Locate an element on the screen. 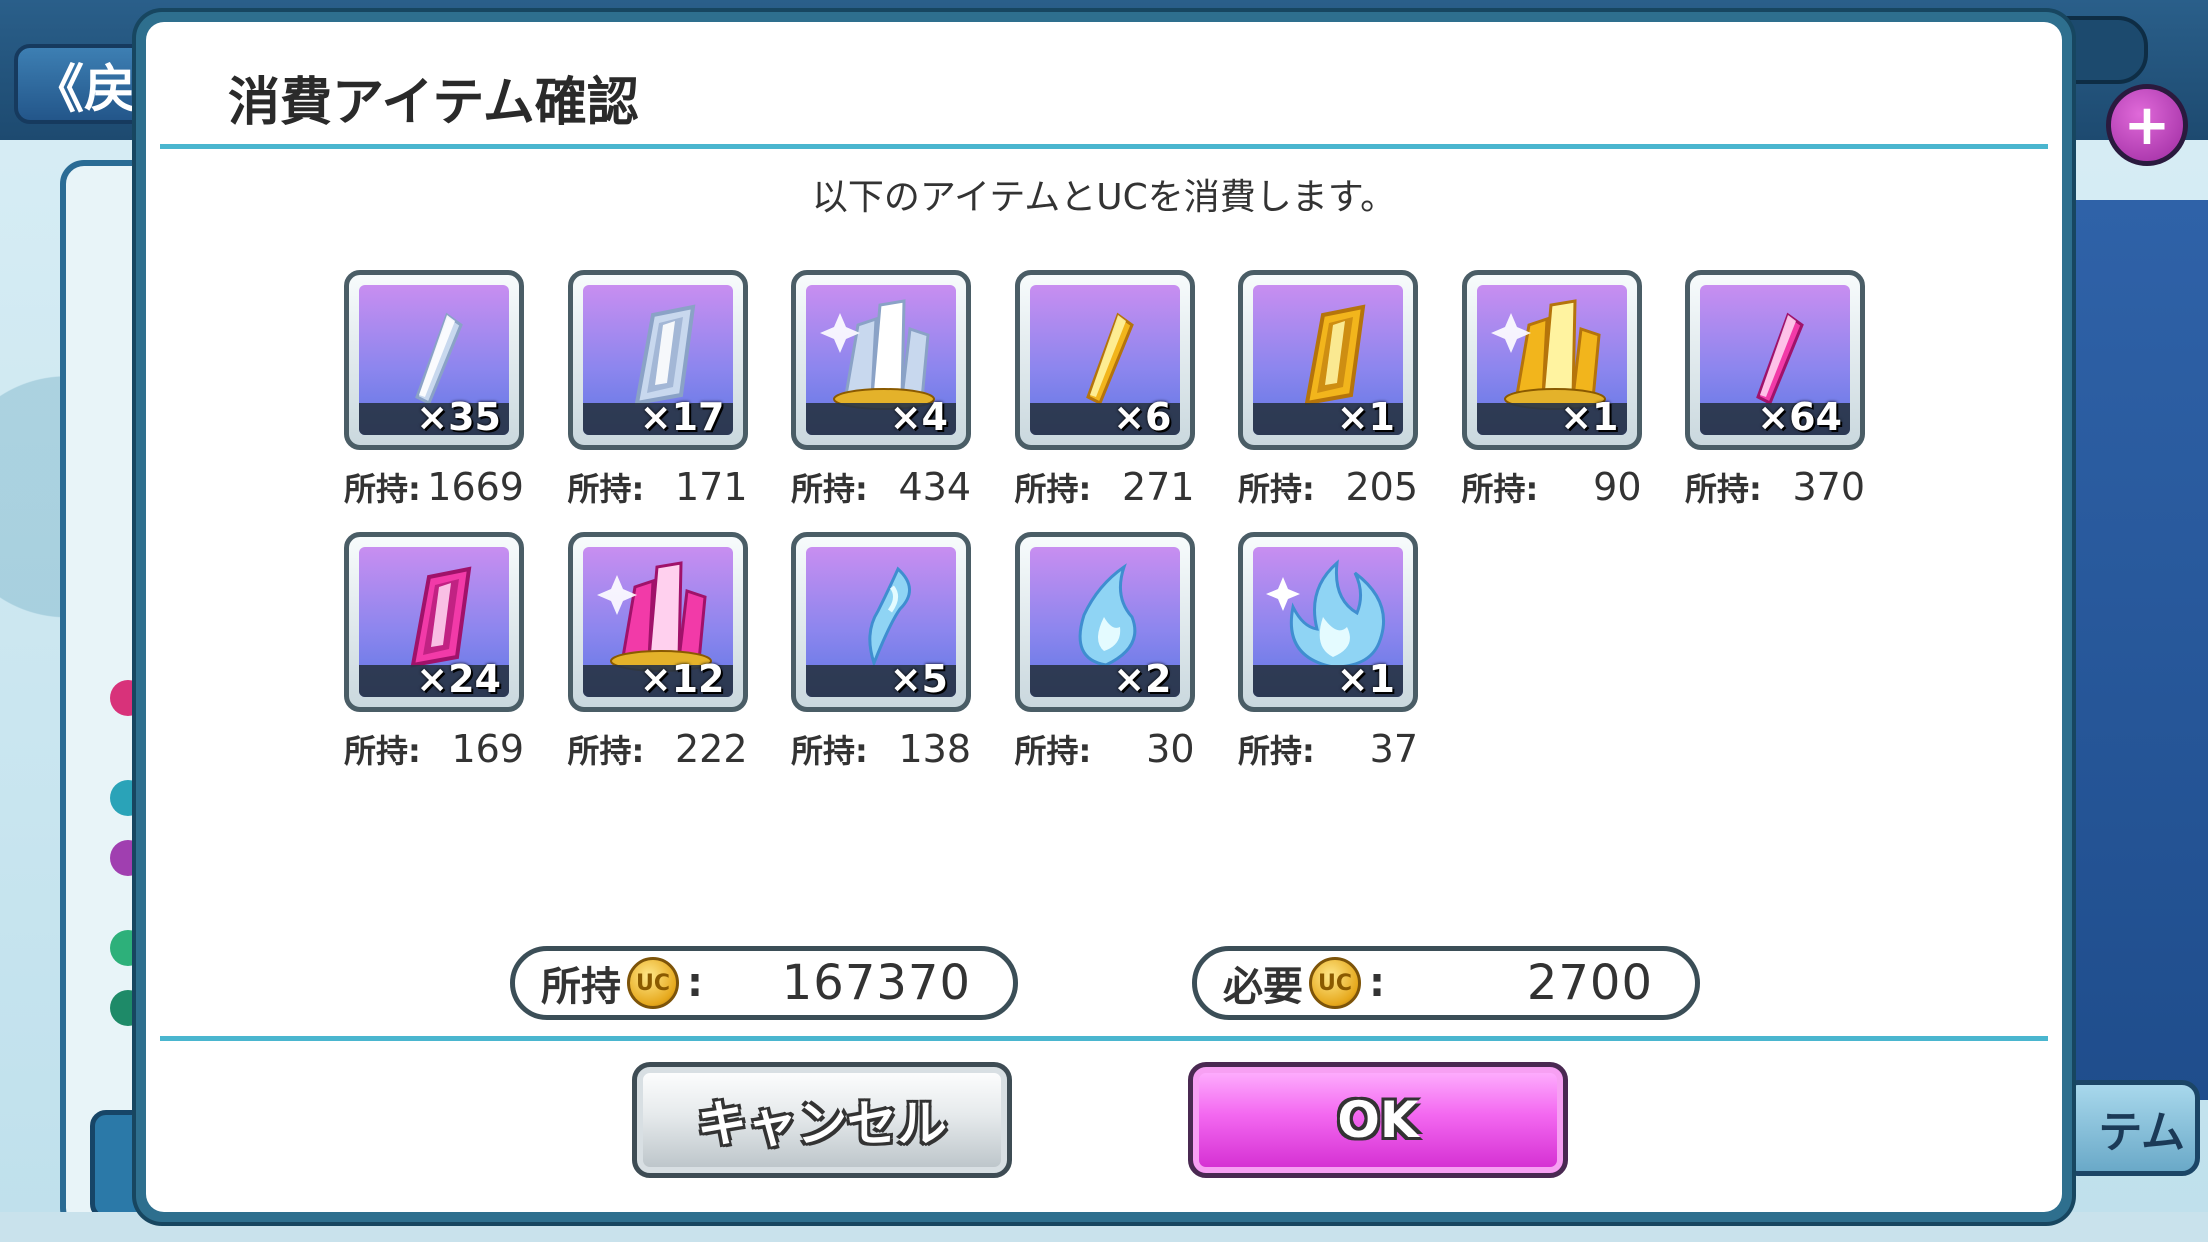 The width and height of the screenshot is (2208, 1242). item-icon-bg: ×17 is located at coordinates (657, 360).